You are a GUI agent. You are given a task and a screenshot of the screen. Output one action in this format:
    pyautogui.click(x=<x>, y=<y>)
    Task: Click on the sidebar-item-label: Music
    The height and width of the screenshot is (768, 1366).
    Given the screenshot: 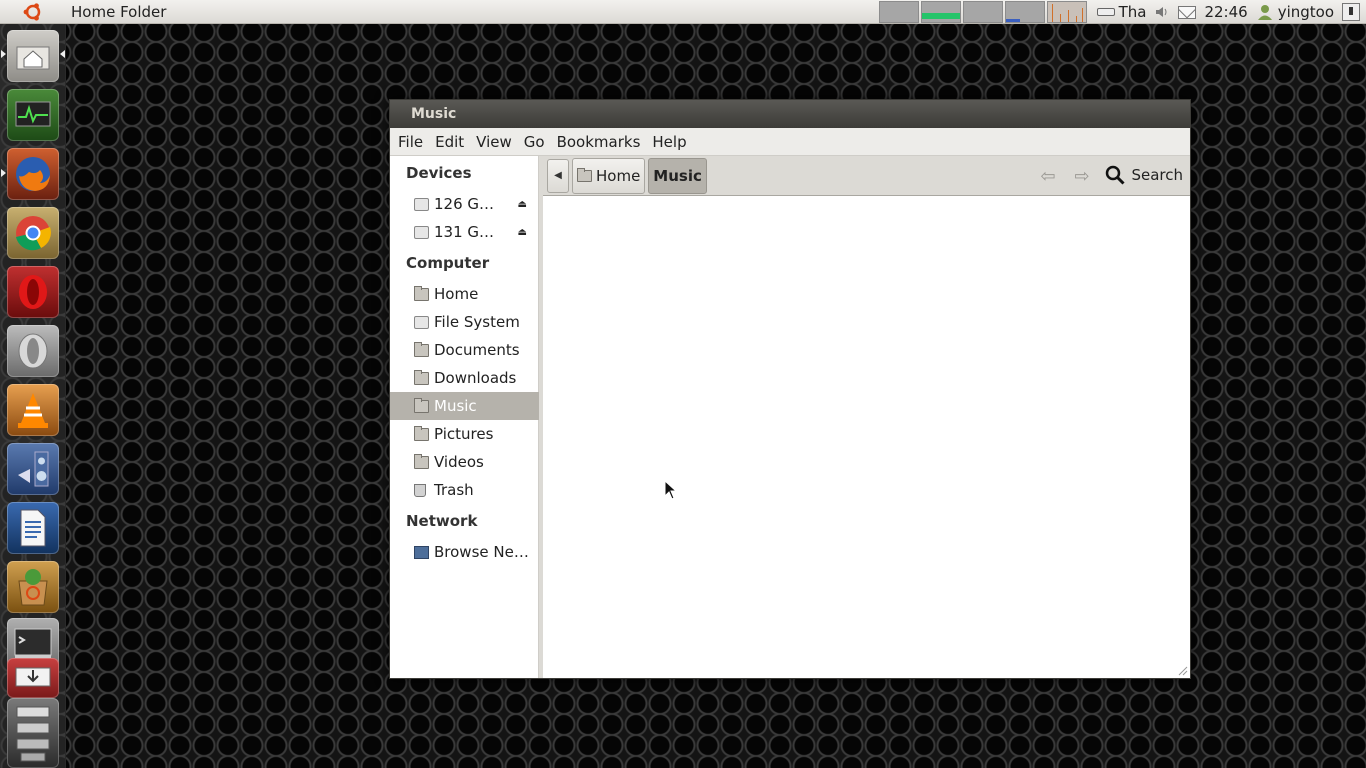 What is the action you would take?
    pyautogui.click(x=455, y=406)
    